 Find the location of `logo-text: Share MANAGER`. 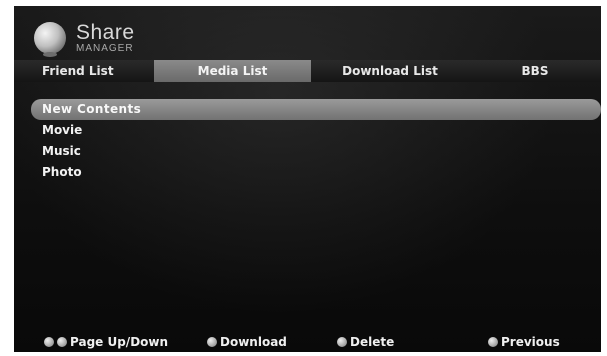

logo-text: Share MANAGER is located at coordinates (105, 38).